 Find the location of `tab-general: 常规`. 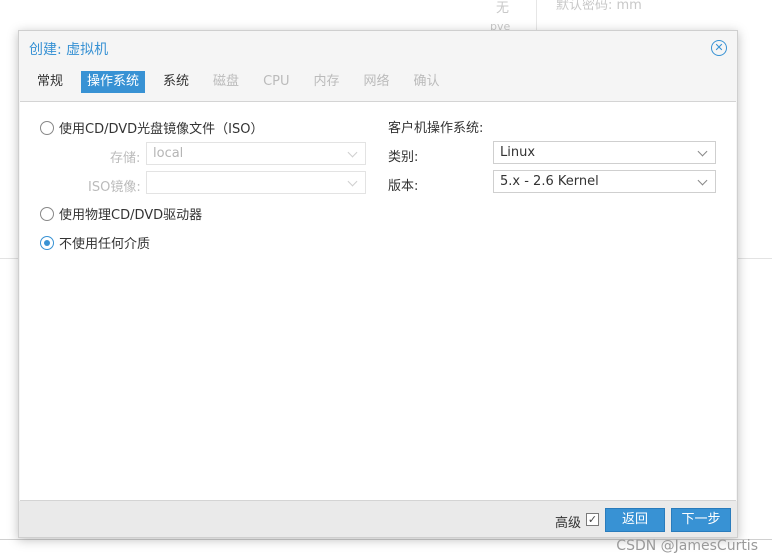

tab-general: 常规 is located at coordinates (50, 82).